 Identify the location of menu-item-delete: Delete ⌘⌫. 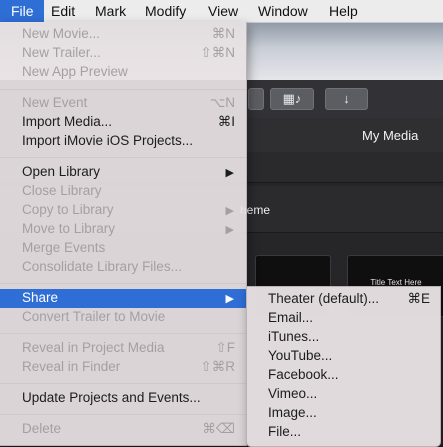
(123, 429).